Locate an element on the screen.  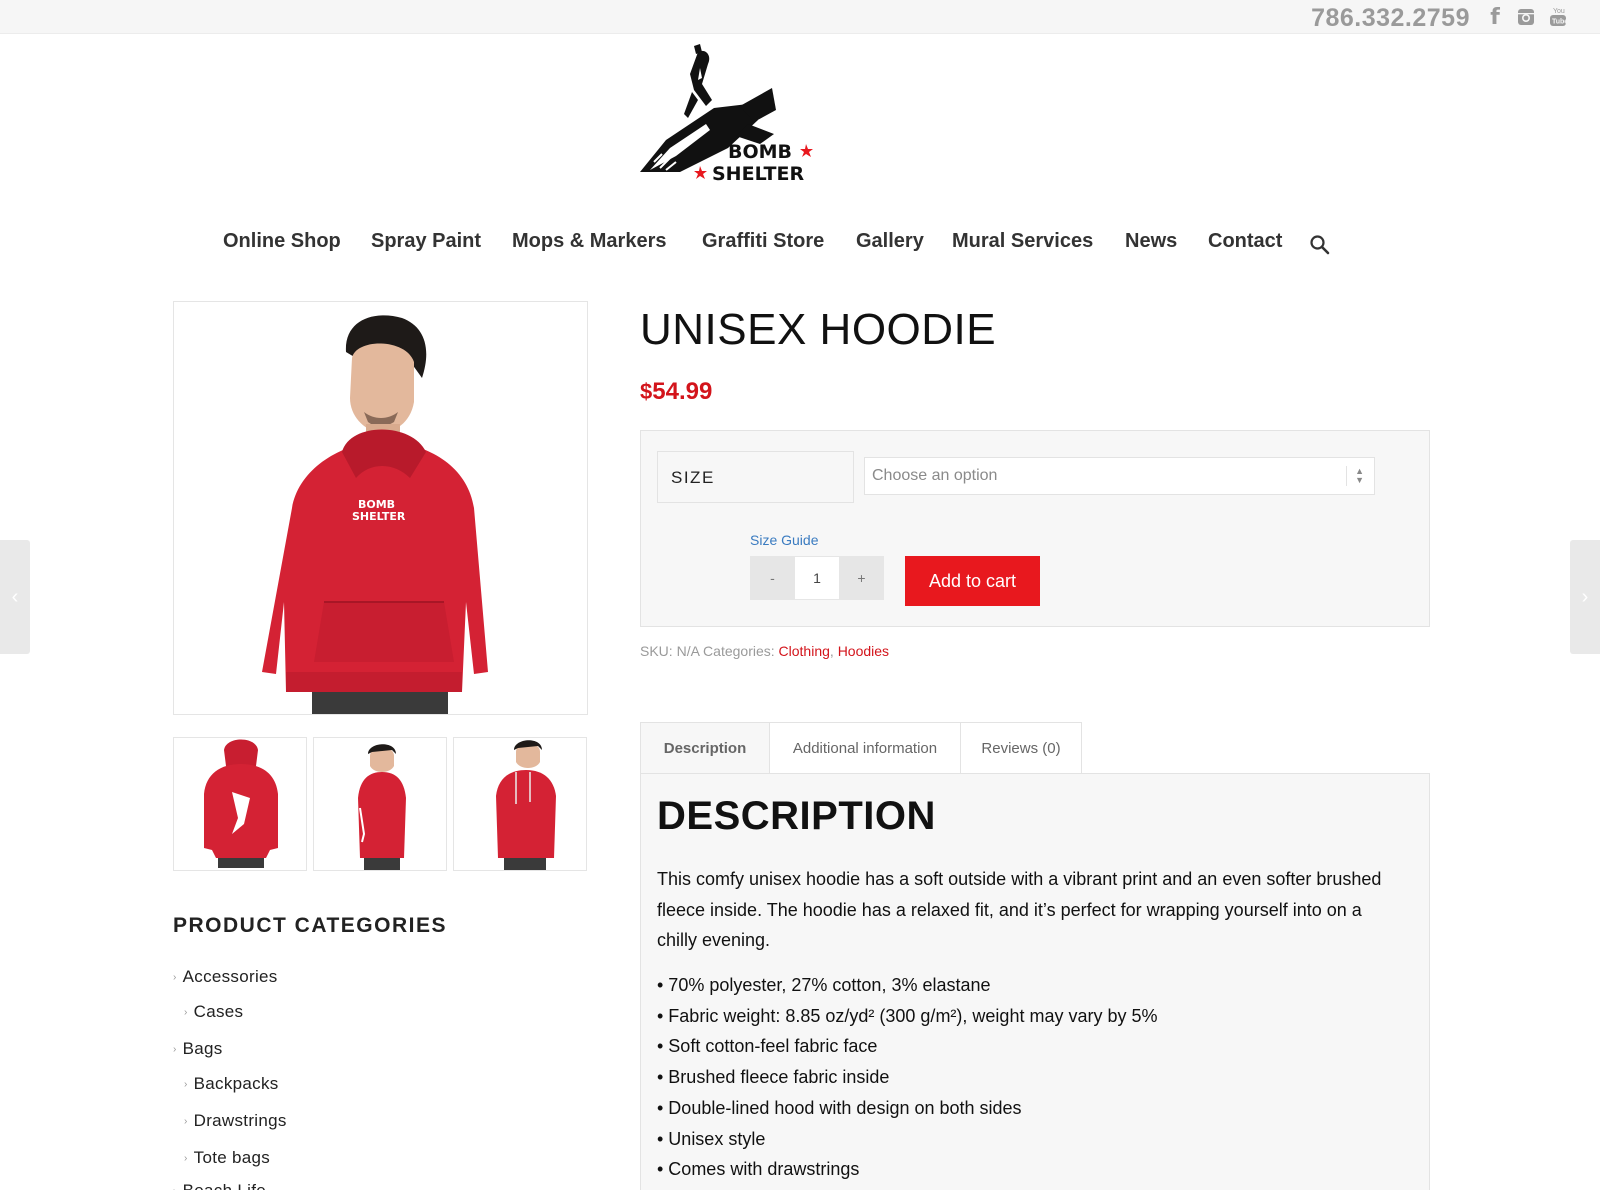
category-bags: › Bags is located at coordinates (198, 1049).